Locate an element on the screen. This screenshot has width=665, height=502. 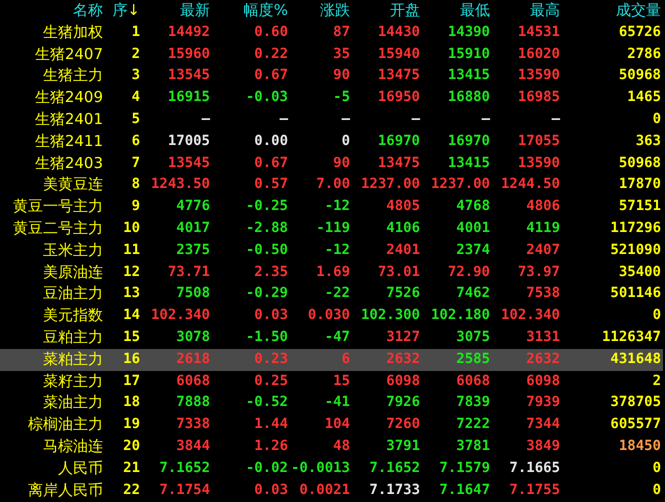
table-cell: 3127 is located at coordinates (403, 336).